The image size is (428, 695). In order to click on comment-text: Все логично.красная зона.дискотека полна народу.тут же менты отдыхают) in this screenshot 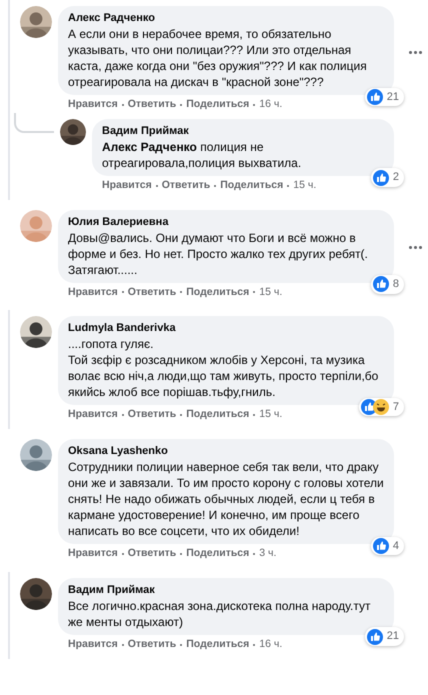, I will do `click(220, 614)`.